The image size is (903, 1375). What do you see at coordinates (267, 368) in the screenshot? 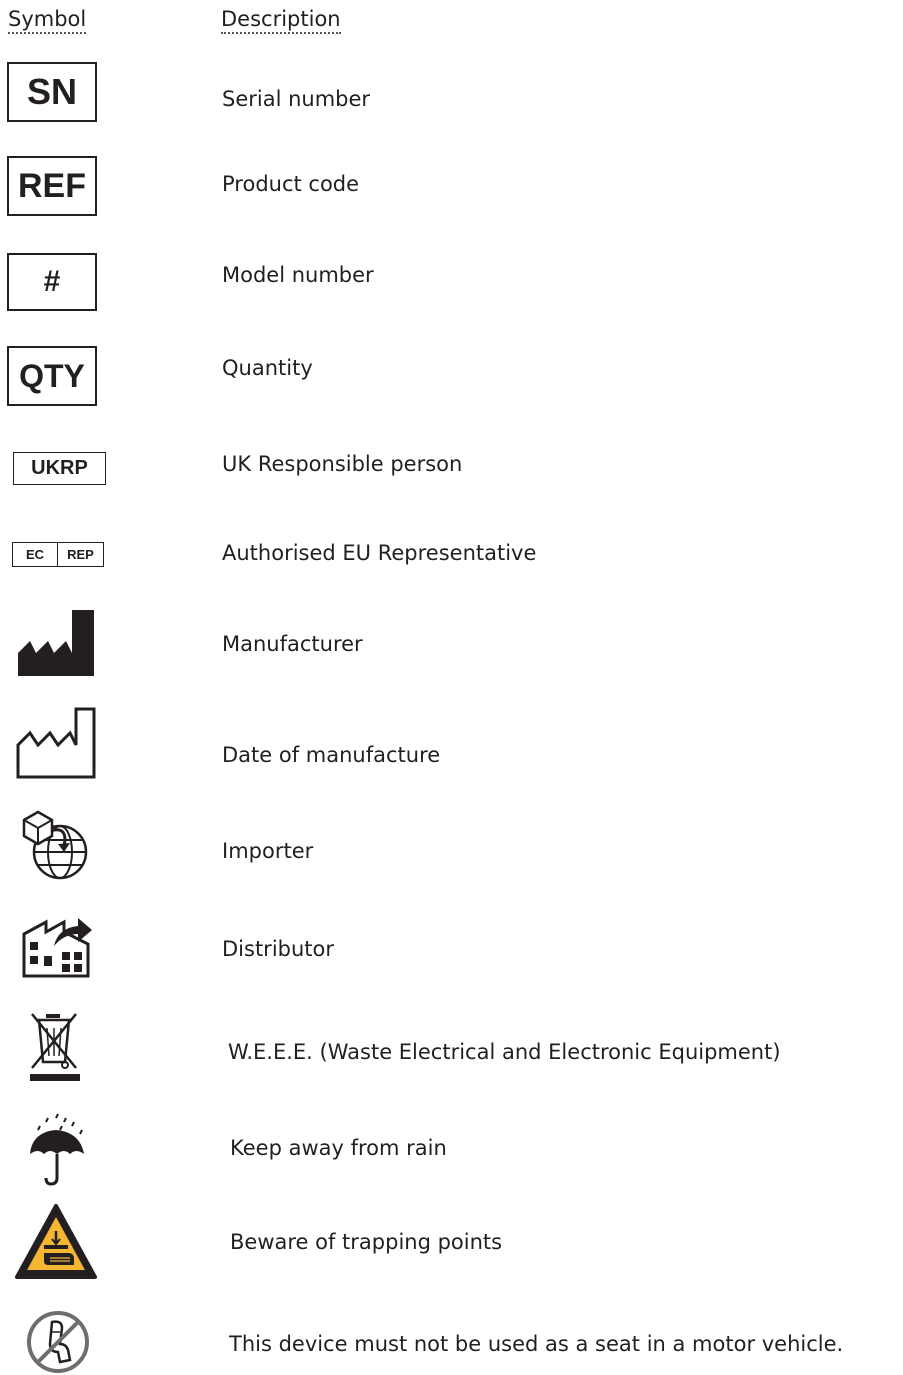
I see `quantity-description: Quantity` at bounding box center [267, 368].